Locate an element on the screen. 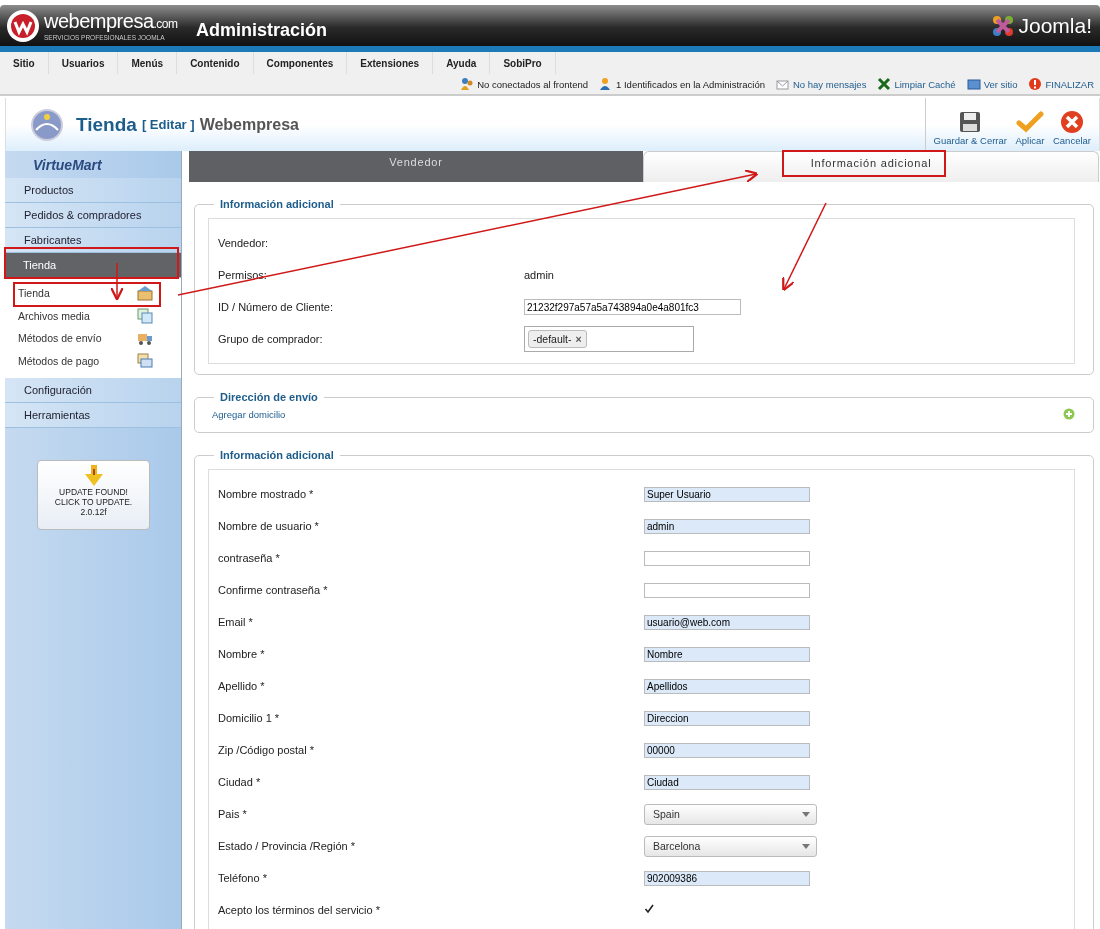 The height and width of the screenshot is (929, 1100). checkbox is located at coordinates (649, 909).